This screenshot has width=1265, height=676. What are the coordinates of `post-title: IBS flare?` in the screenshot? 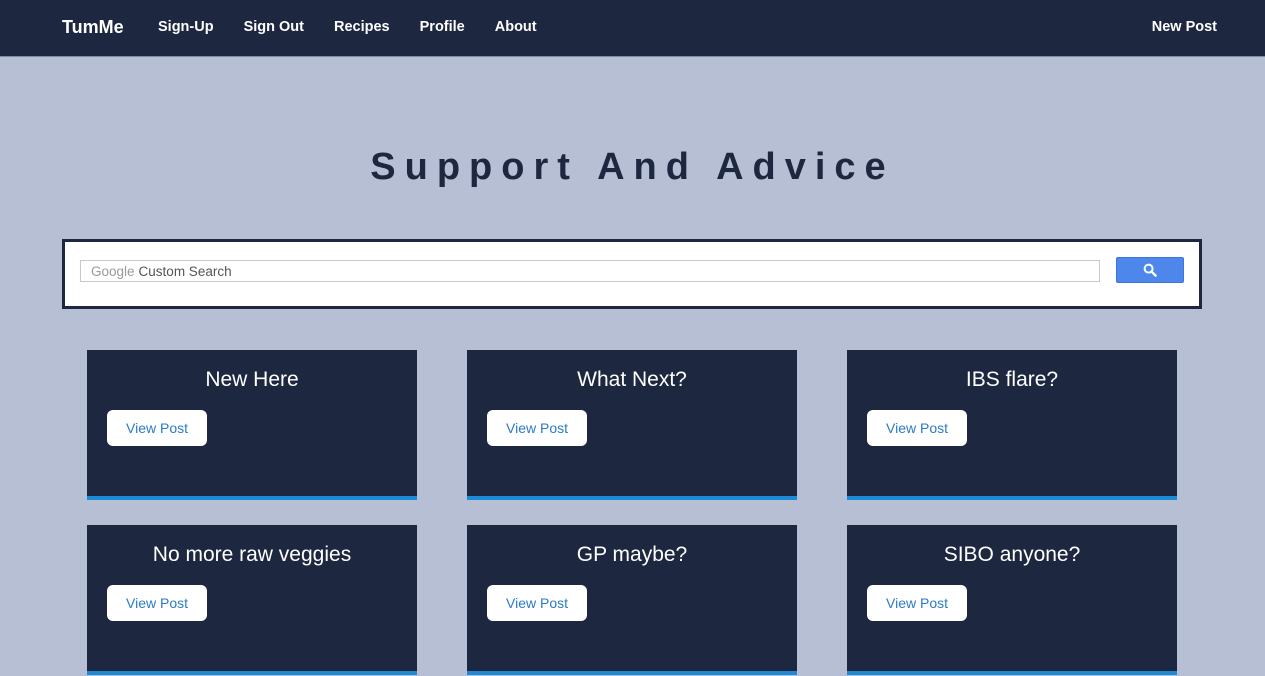 It's located at (1012, 379).